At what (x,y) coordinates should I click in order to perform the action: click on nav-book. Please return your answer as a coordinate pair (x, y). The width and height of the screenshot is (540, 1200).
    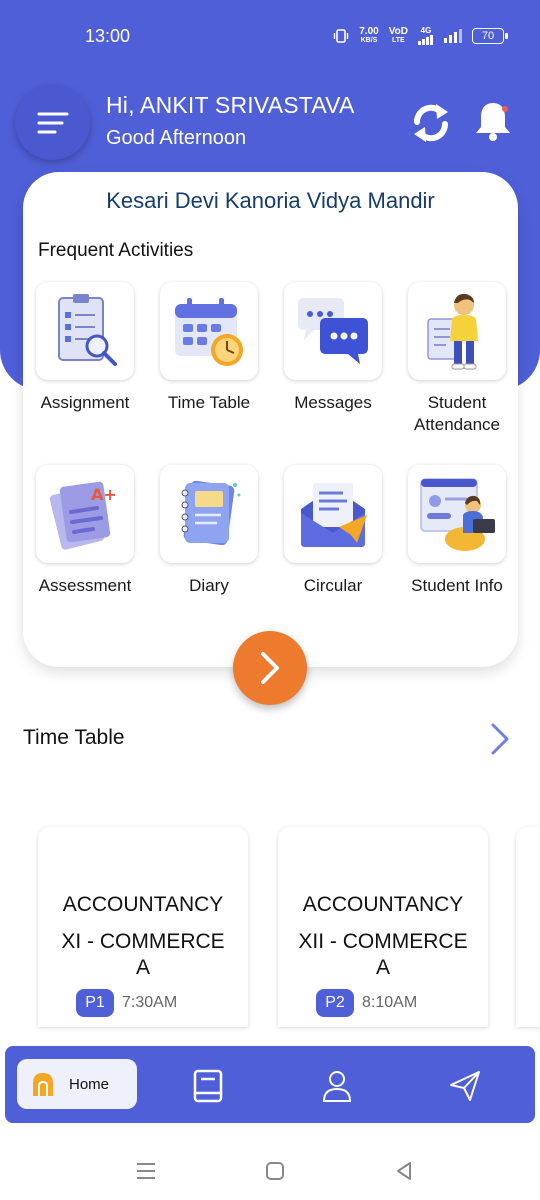
    Looking at the image, I should click on (208, 1086).